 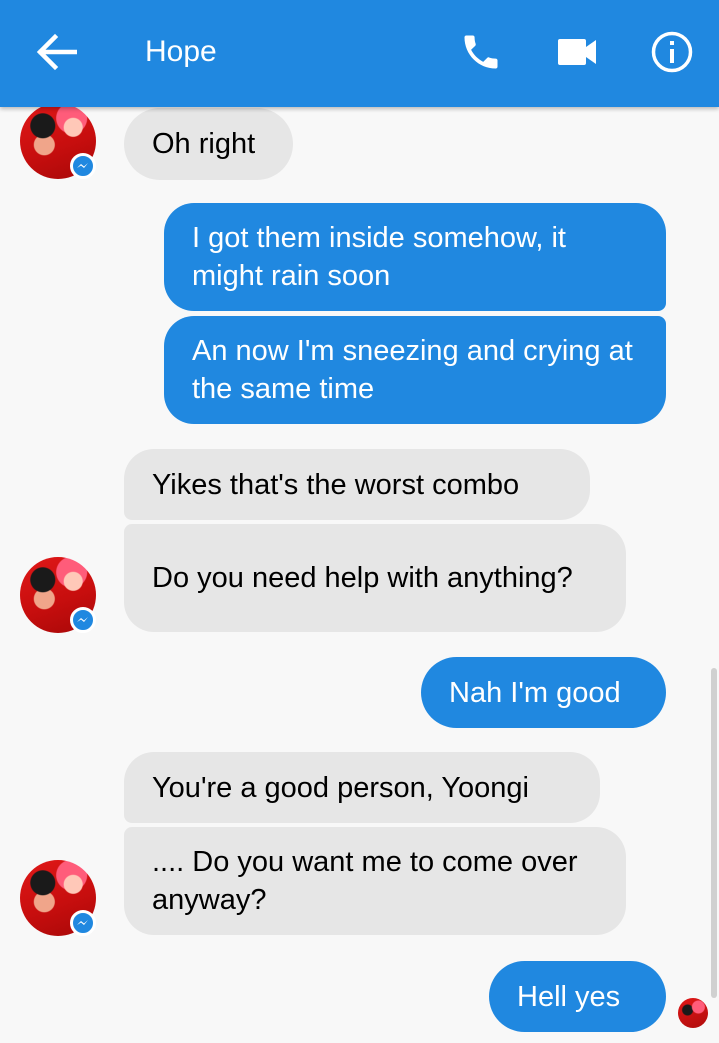 What do you see at coordinates (359, 53) in the screenshot?
I see `app-bar: Hope` at bounding box center [359, 53].